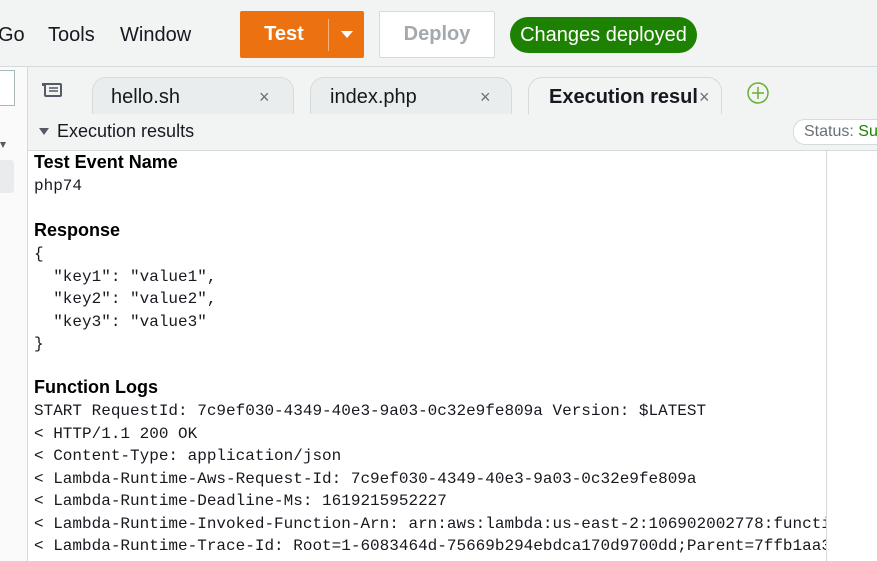  I want to click on tab-label: Execution results, so click(623, 97).